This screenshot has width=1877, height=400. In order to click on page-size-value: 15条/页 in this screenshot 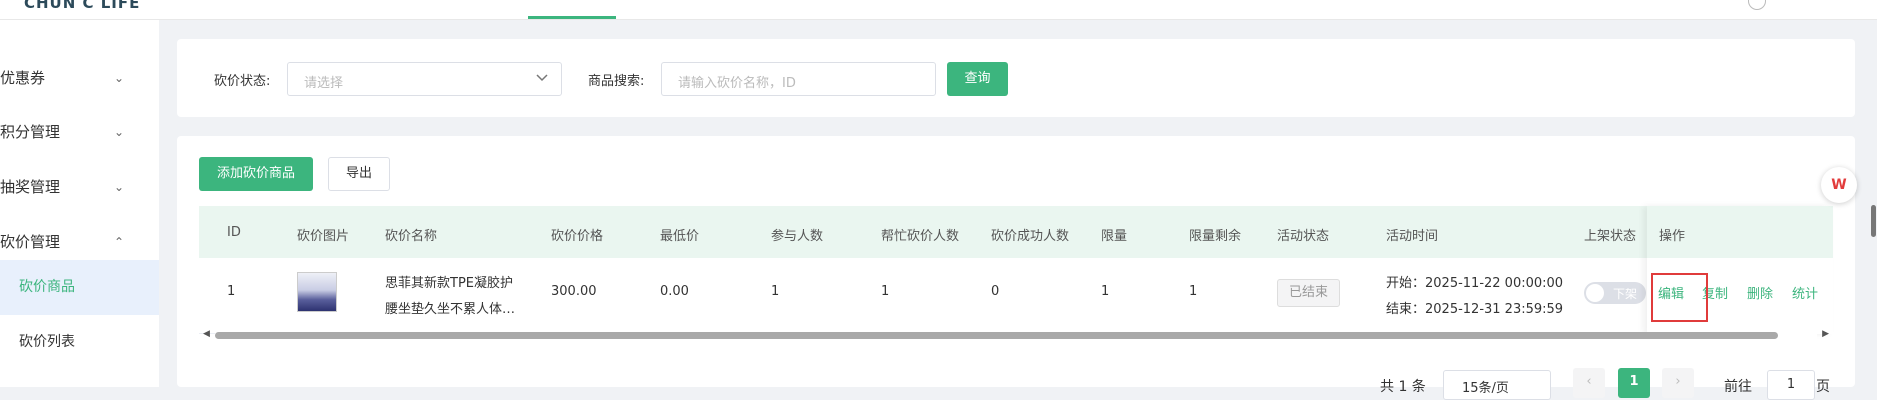, I will do `click(1485, 388)`.